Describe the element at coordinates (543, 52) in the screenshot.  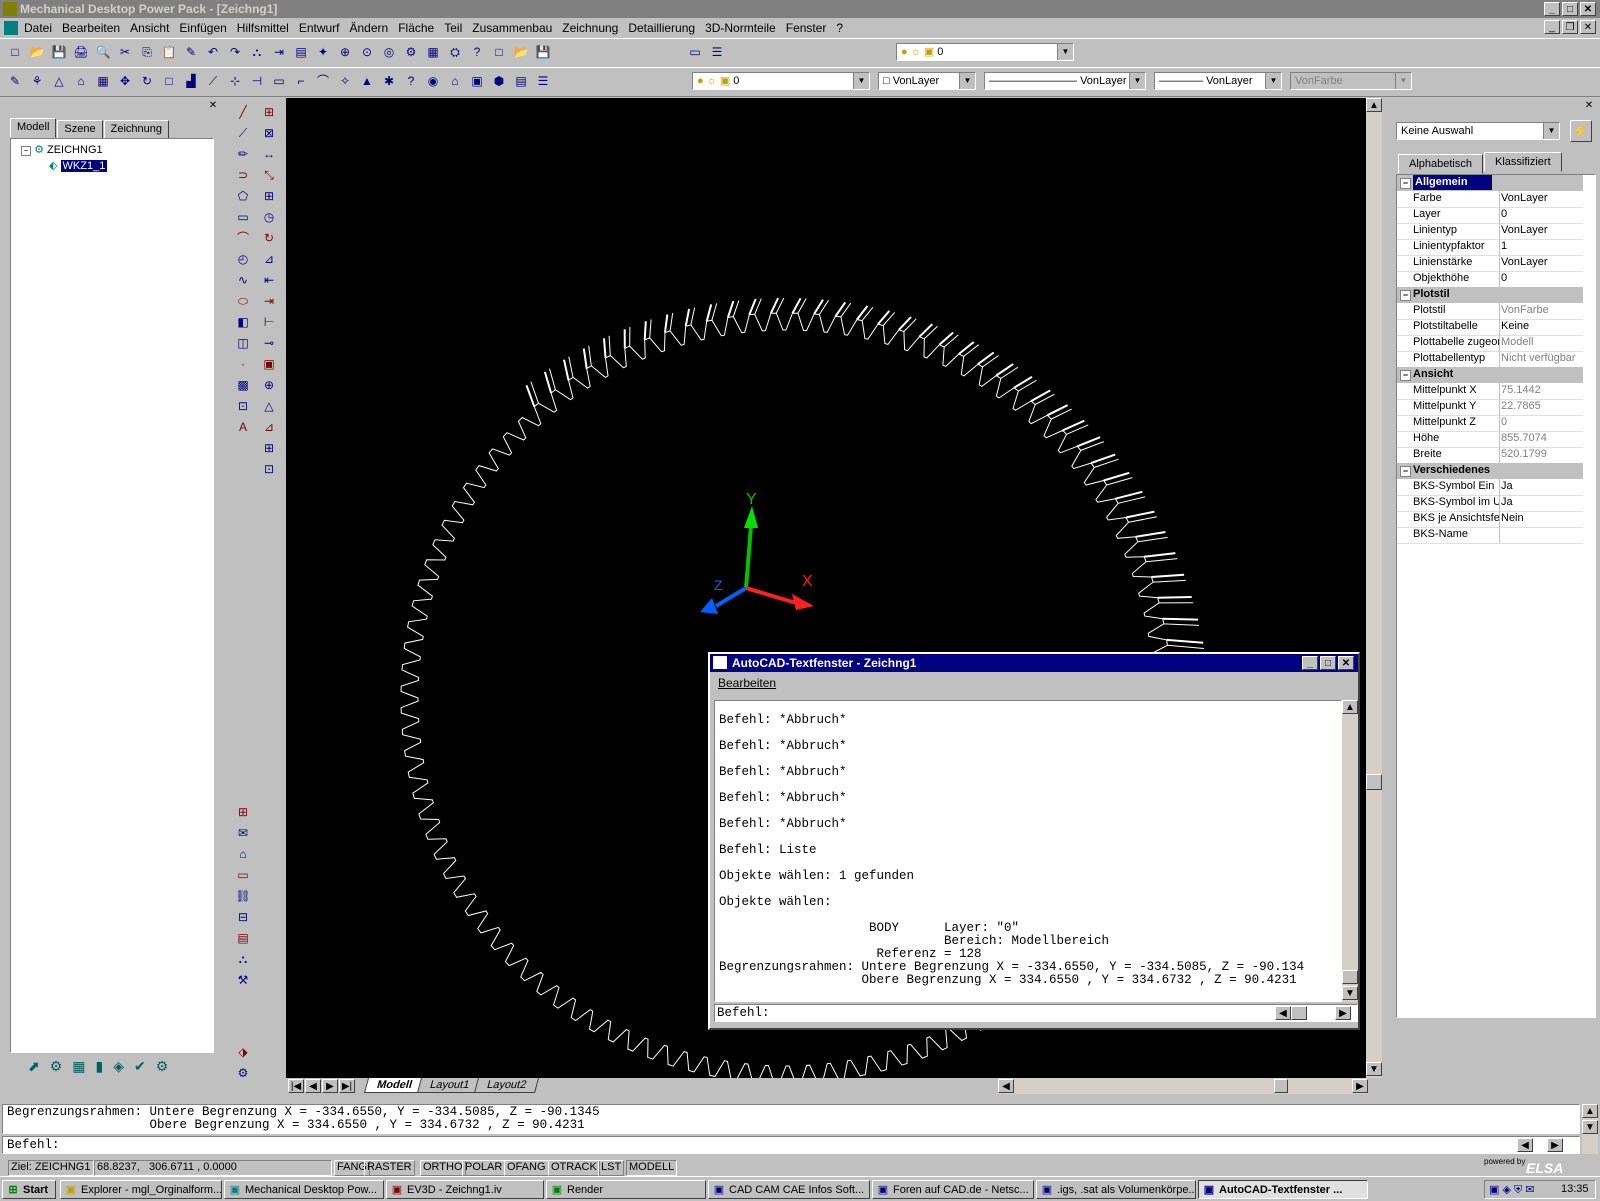
I see `save-part-icon: 💾` at that location.